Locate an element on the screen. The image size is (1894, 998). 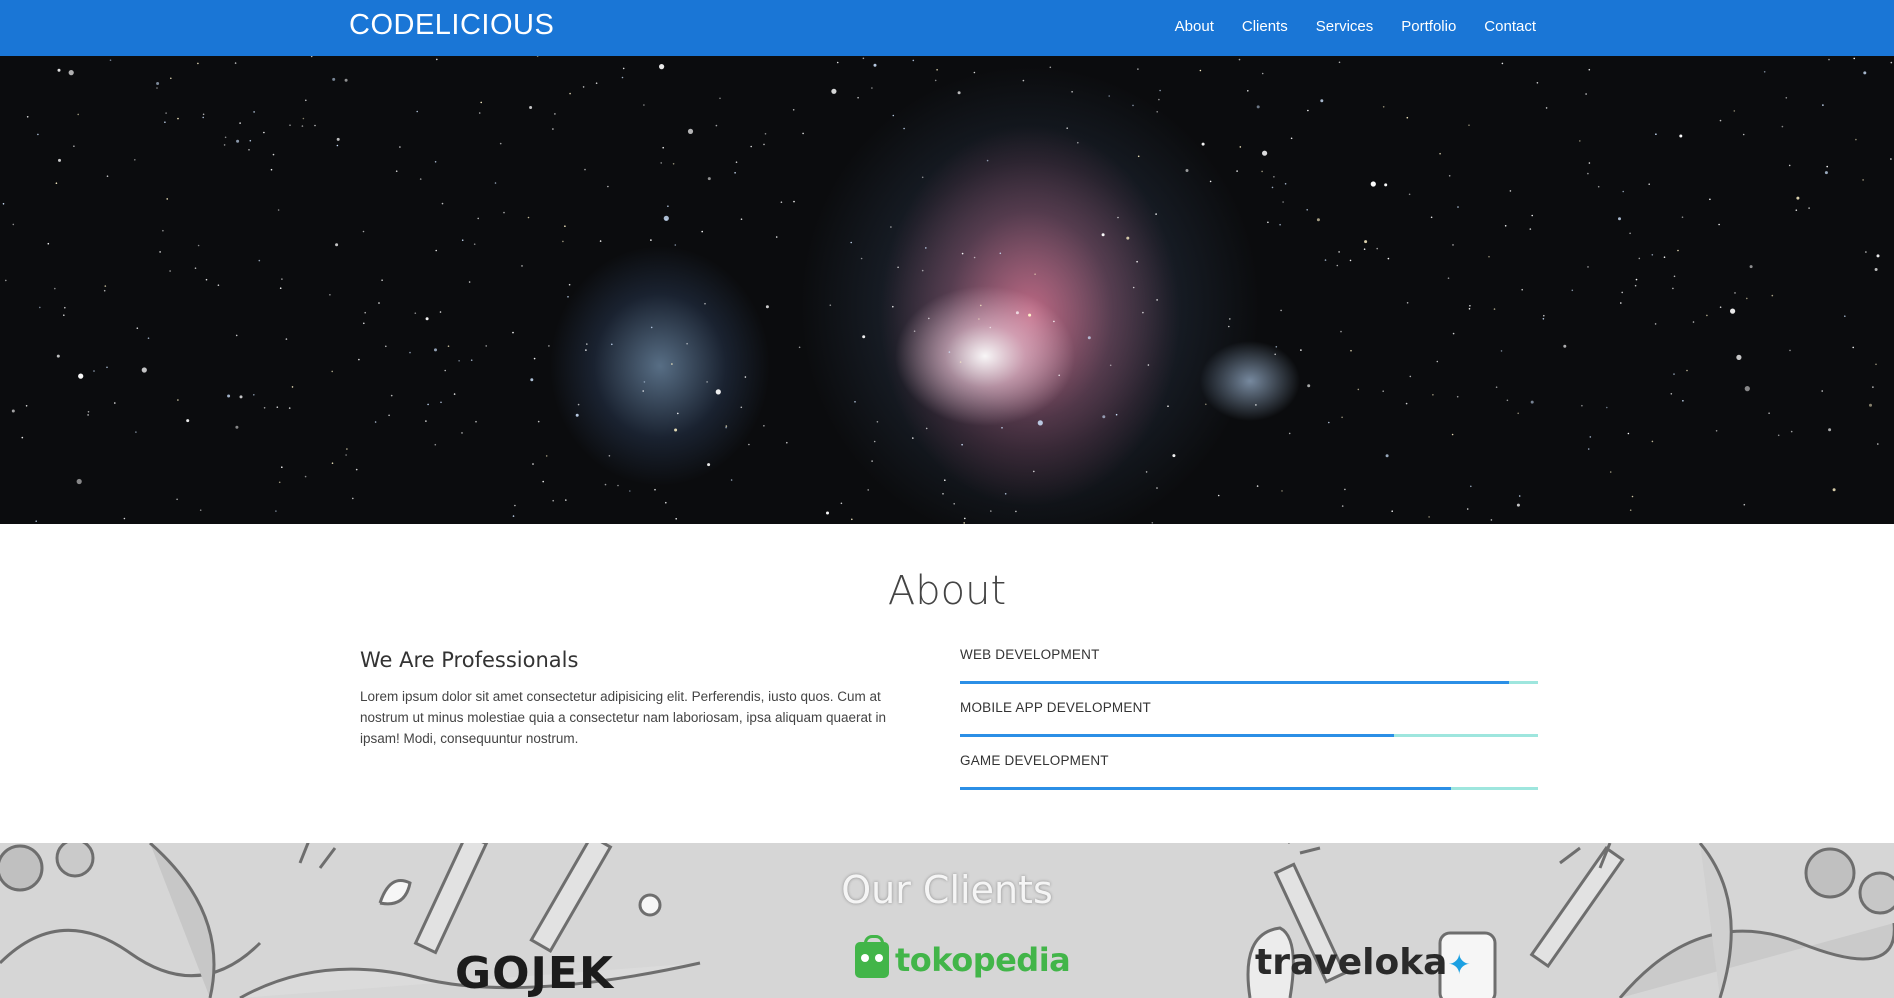
client-logo-traveloka: traveloka✦ is located at coordinates (1363, 962).